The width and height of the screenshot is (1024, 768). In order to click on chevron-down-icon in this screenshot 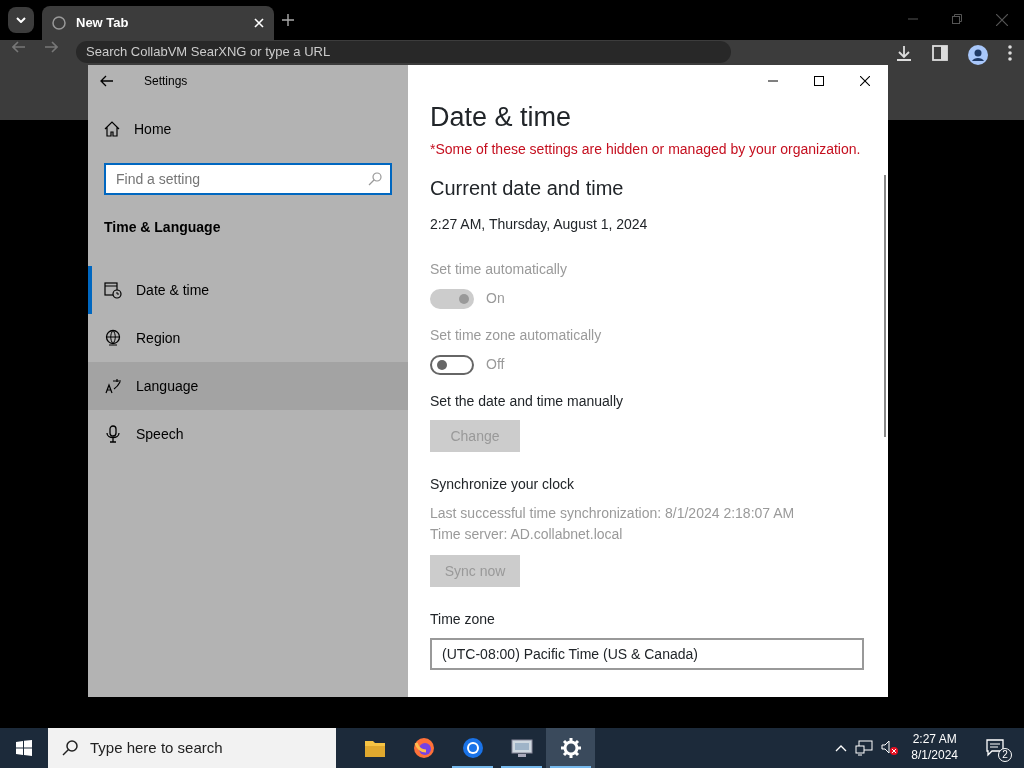, I will do `click(21, 20)`.